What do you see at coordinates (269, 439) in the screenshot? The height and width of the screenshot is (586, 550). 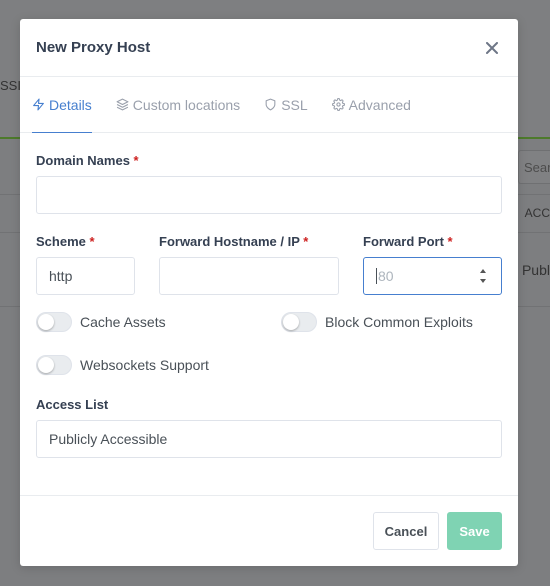 I see `access-list-select: Publicly Accessible` at bounding box center [269, 439].